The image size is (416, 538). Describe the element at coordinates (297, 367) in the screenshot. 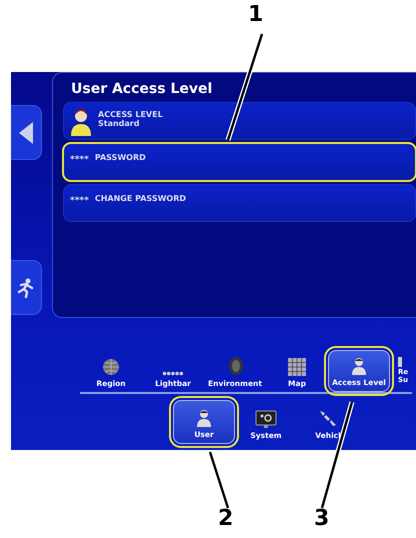

I see `grid-icon` at that location.